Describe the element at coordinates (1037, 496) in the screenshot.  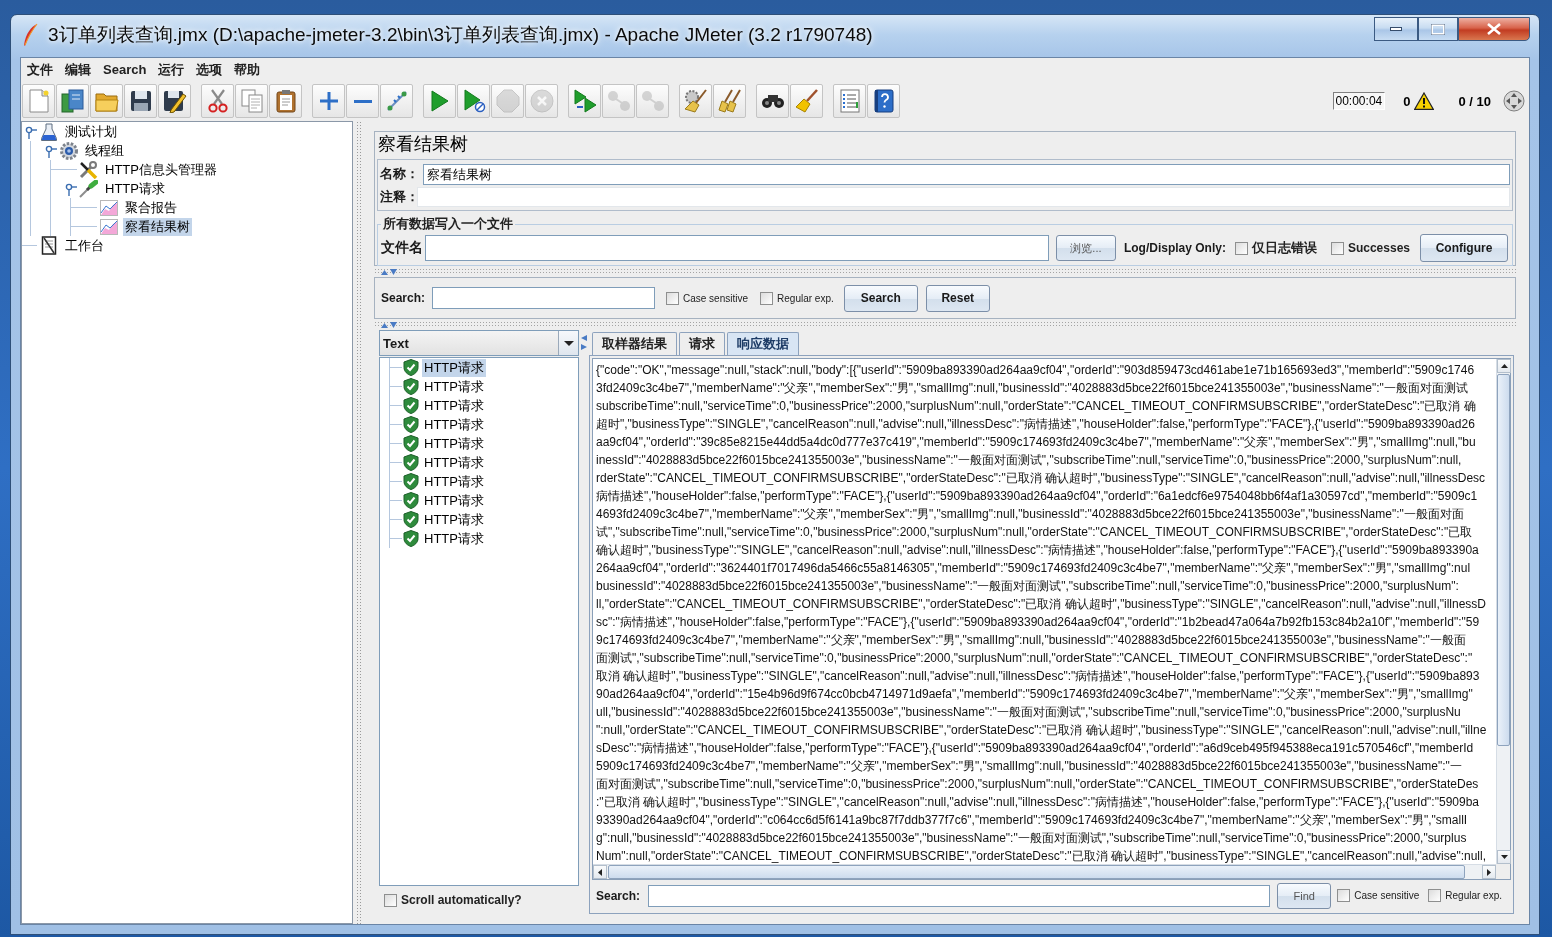
I see `response-text-line: 病情描述","houseHolder":false,"performType":"FACE"},{"userId":"5909ba893390ad264aa9cf04","orderId":"6a1edcf6e9754048bb6f4af1a30597cd","memberId":"5909c1` at that location.